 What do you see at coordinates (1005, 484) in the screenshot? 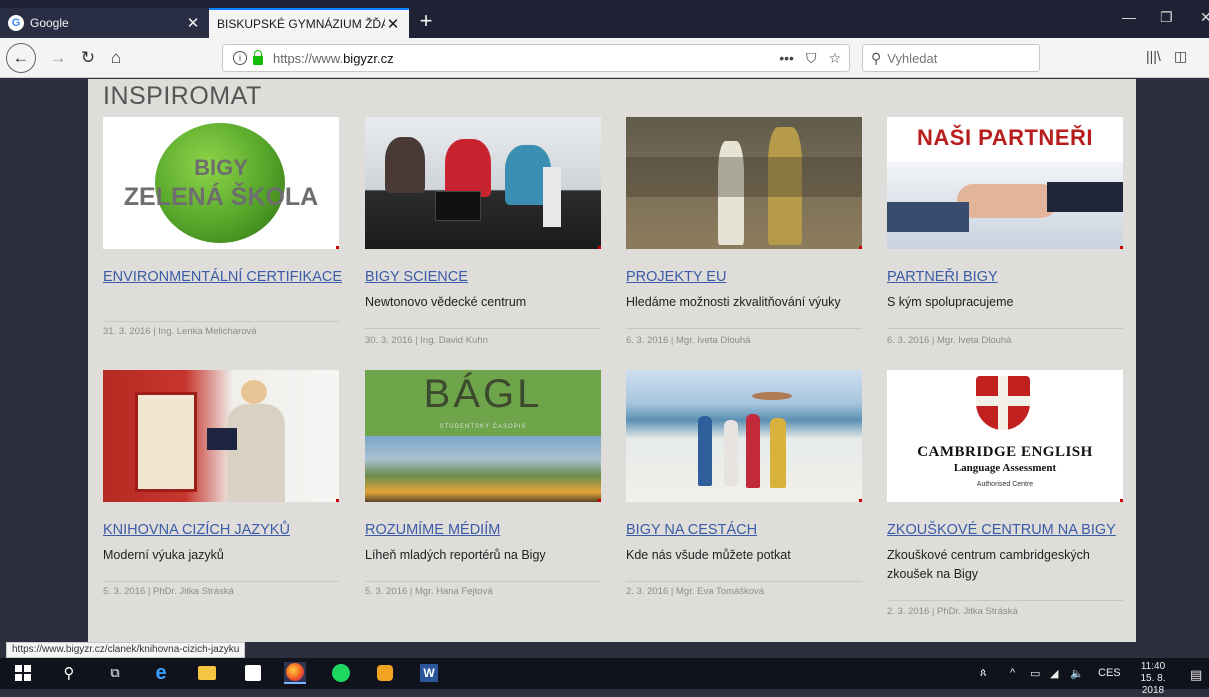
I see `image-text: Authorised Centre` at bounding box center [1005, 484].